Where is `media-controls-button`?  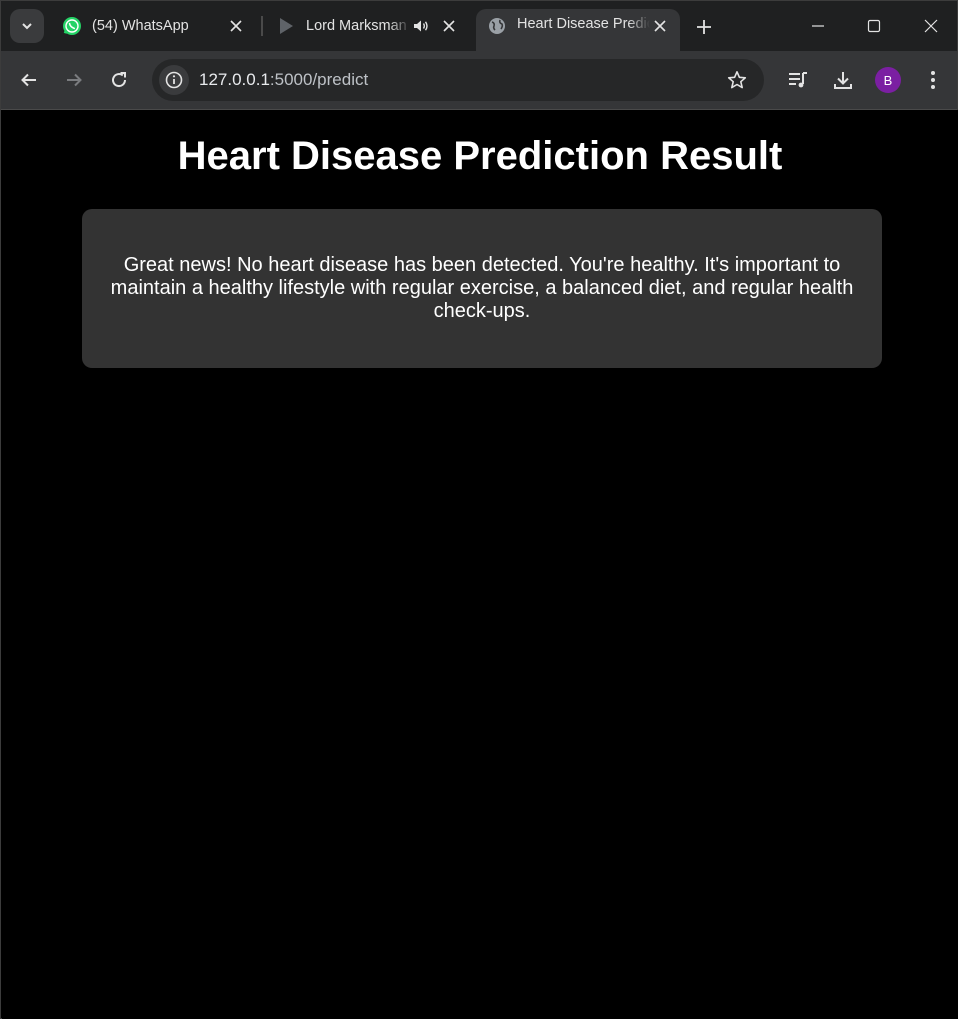 media-controls-button is located at coordinates (798, 80).